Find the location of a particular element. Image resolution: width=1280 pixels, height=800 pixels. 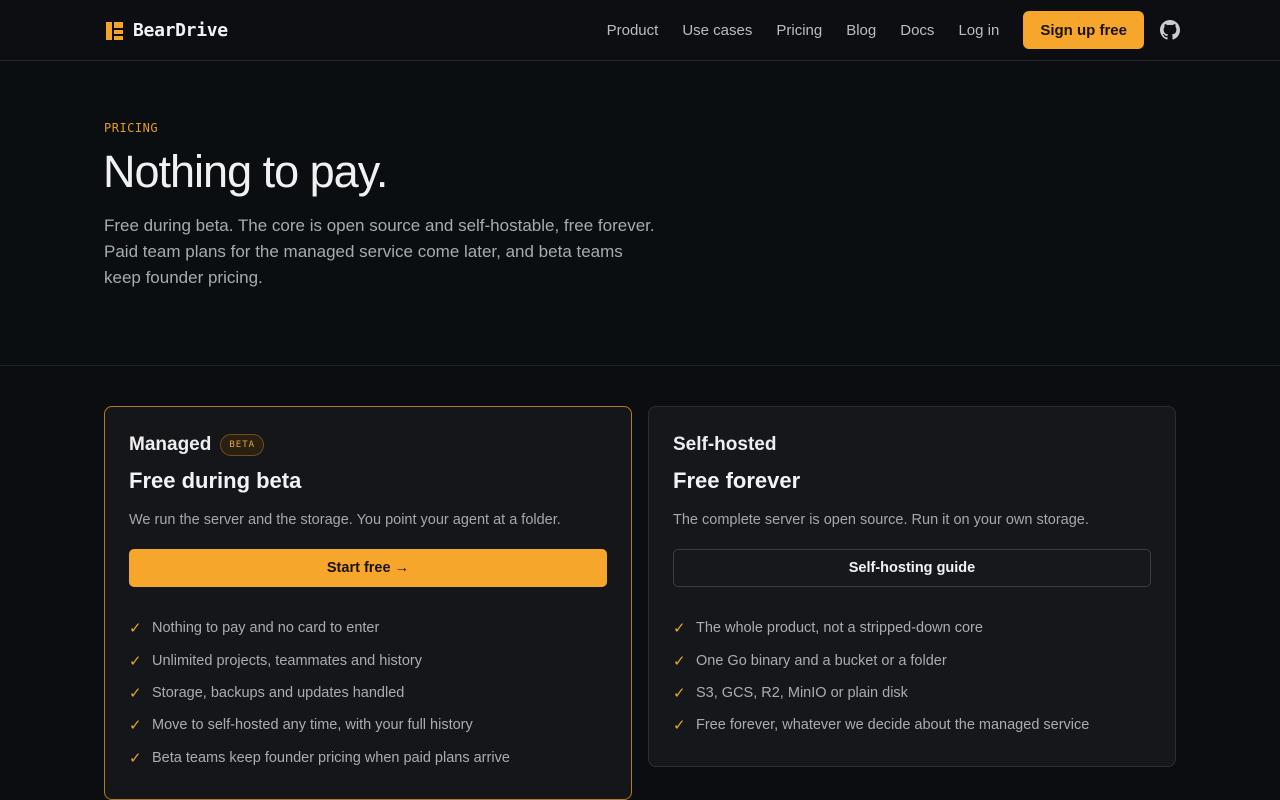

plan-price: Free forever is located at coordinates (737, 480).